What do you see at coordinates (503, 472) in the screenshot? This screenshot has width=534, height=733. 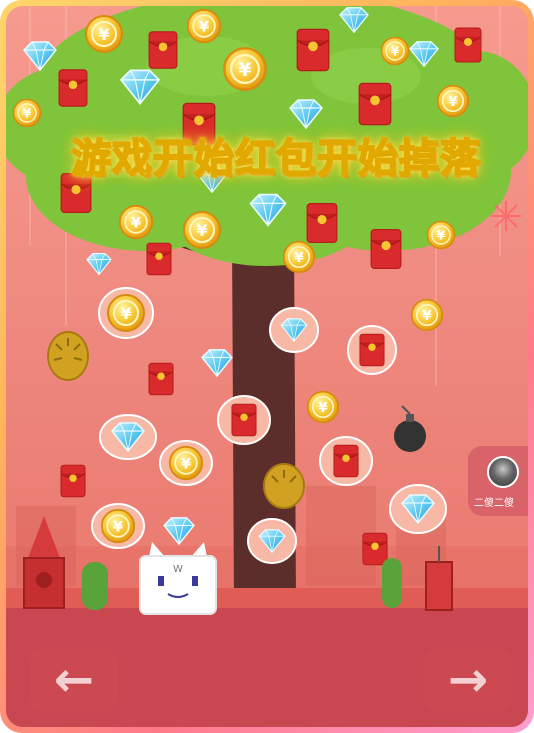 I see `avatar` at bounding box center [503, 472].